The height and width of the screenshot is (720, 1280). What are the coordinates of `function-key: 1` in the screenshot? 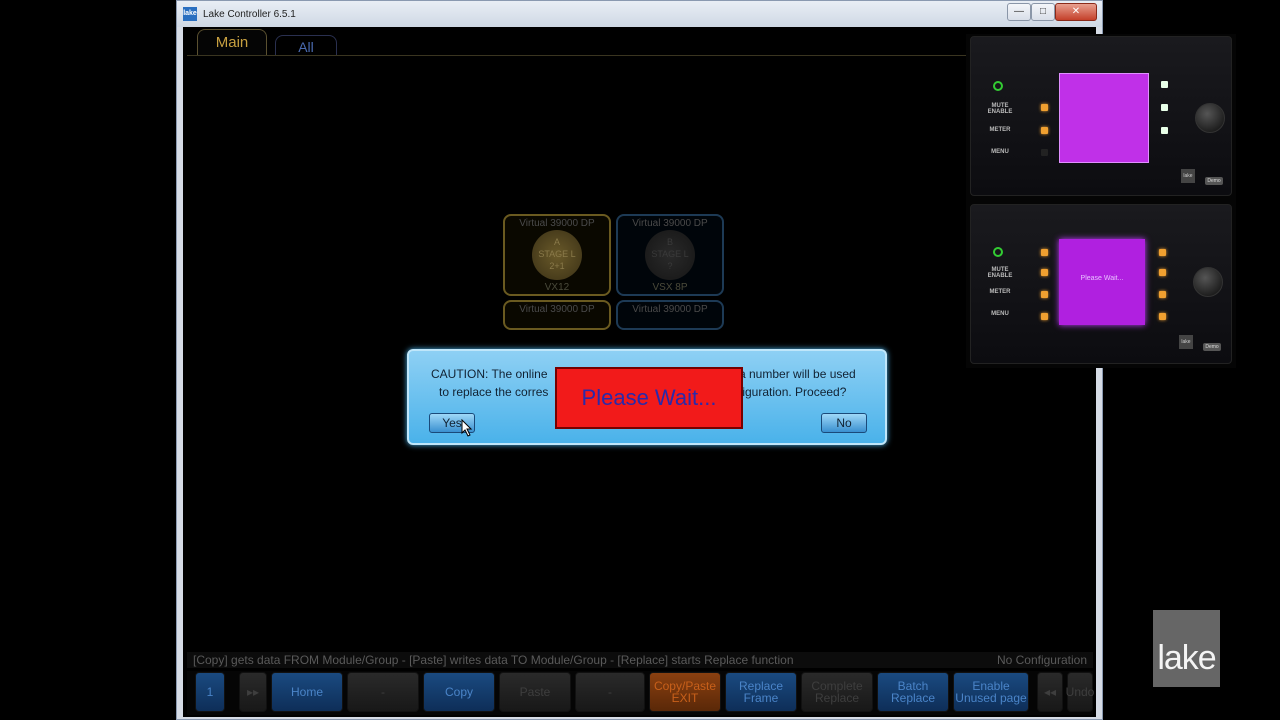 It's located at (210, 692).